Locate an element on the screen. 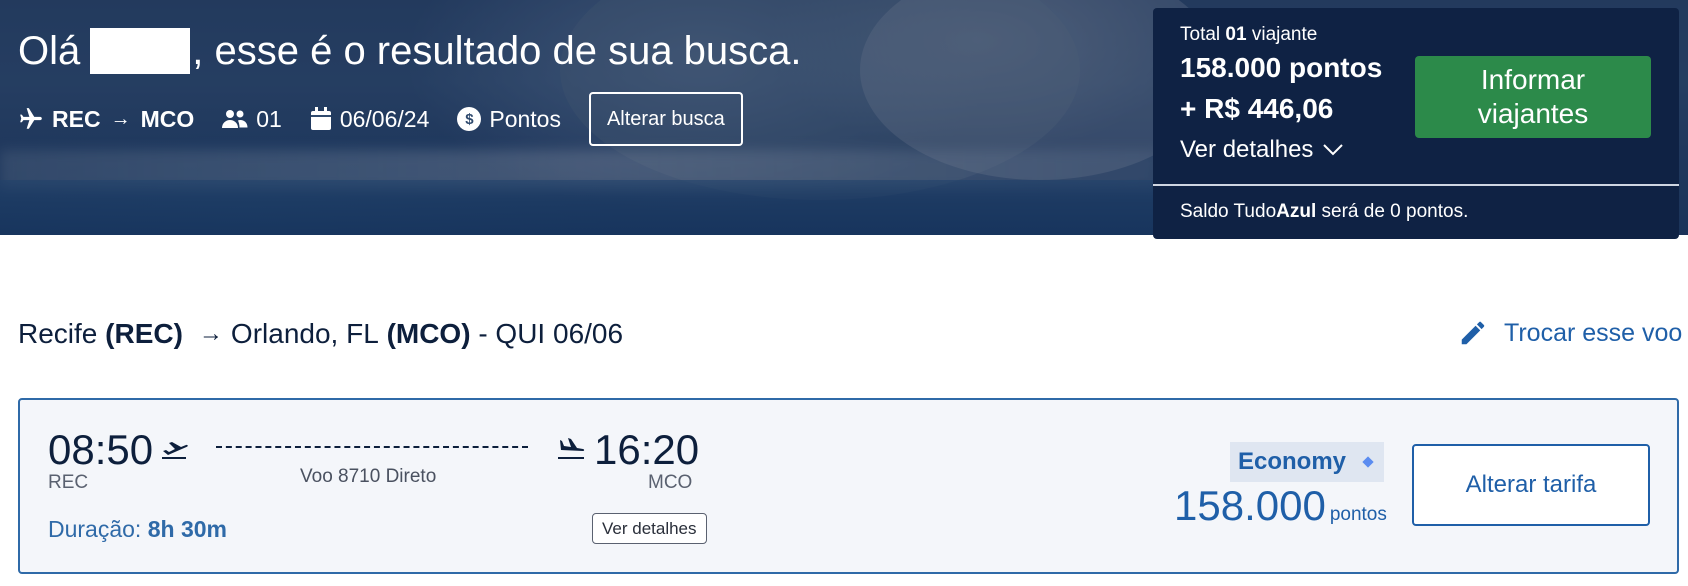 The height and width of the screenshot is (586, 1688). fare-price: 158.000 pontos is located at coordinates (1280, 506).